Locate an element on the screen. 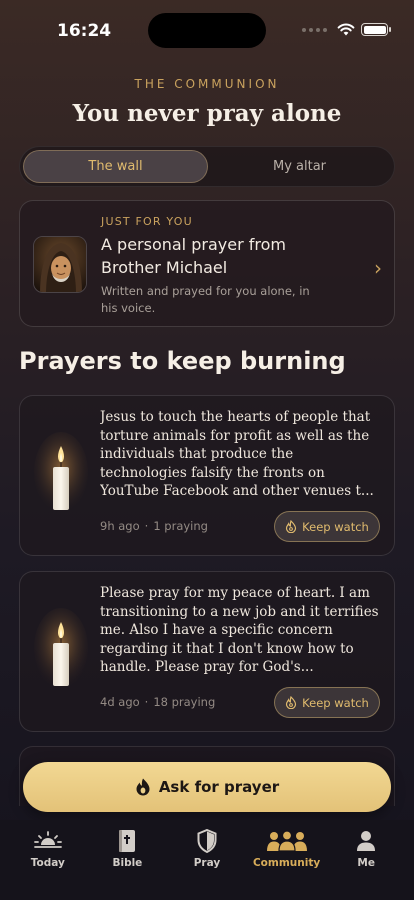  prayer-meta: 4d ago · 18 praying is located at coordinates (158, 702).